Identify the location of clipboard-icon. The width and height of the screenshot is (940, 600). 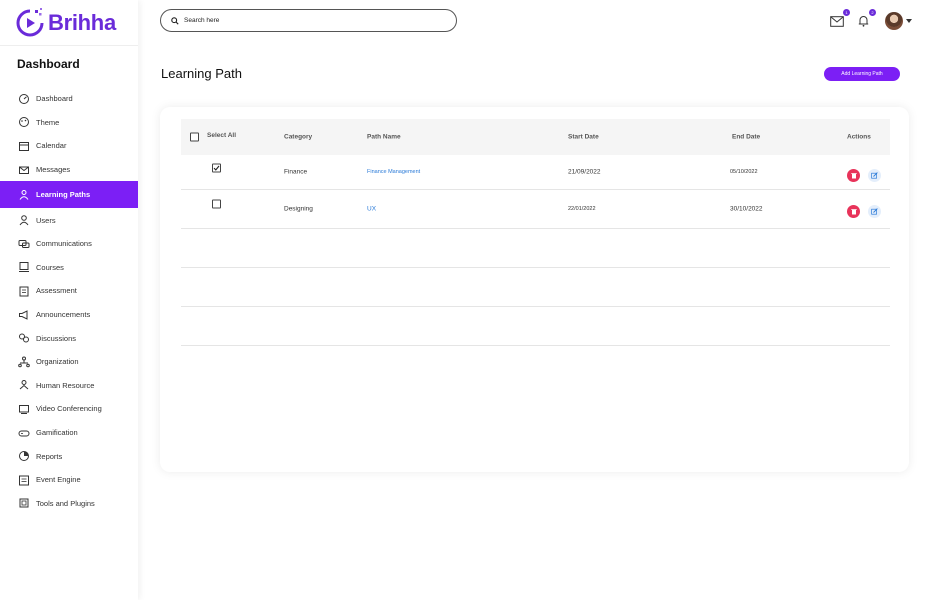
(24, 291).